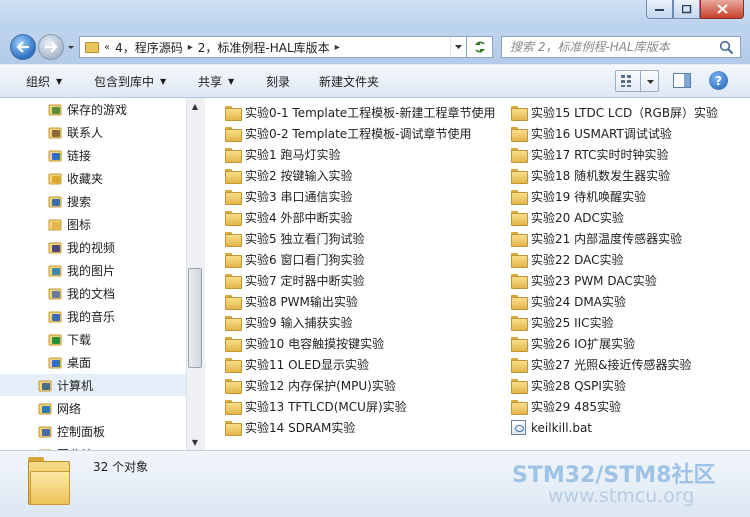 This screenshot has height=517, width=750. What do you see at coordinates (51, 47) in the screenshot?
I see `forward-button` at bounding box center [51, 47].